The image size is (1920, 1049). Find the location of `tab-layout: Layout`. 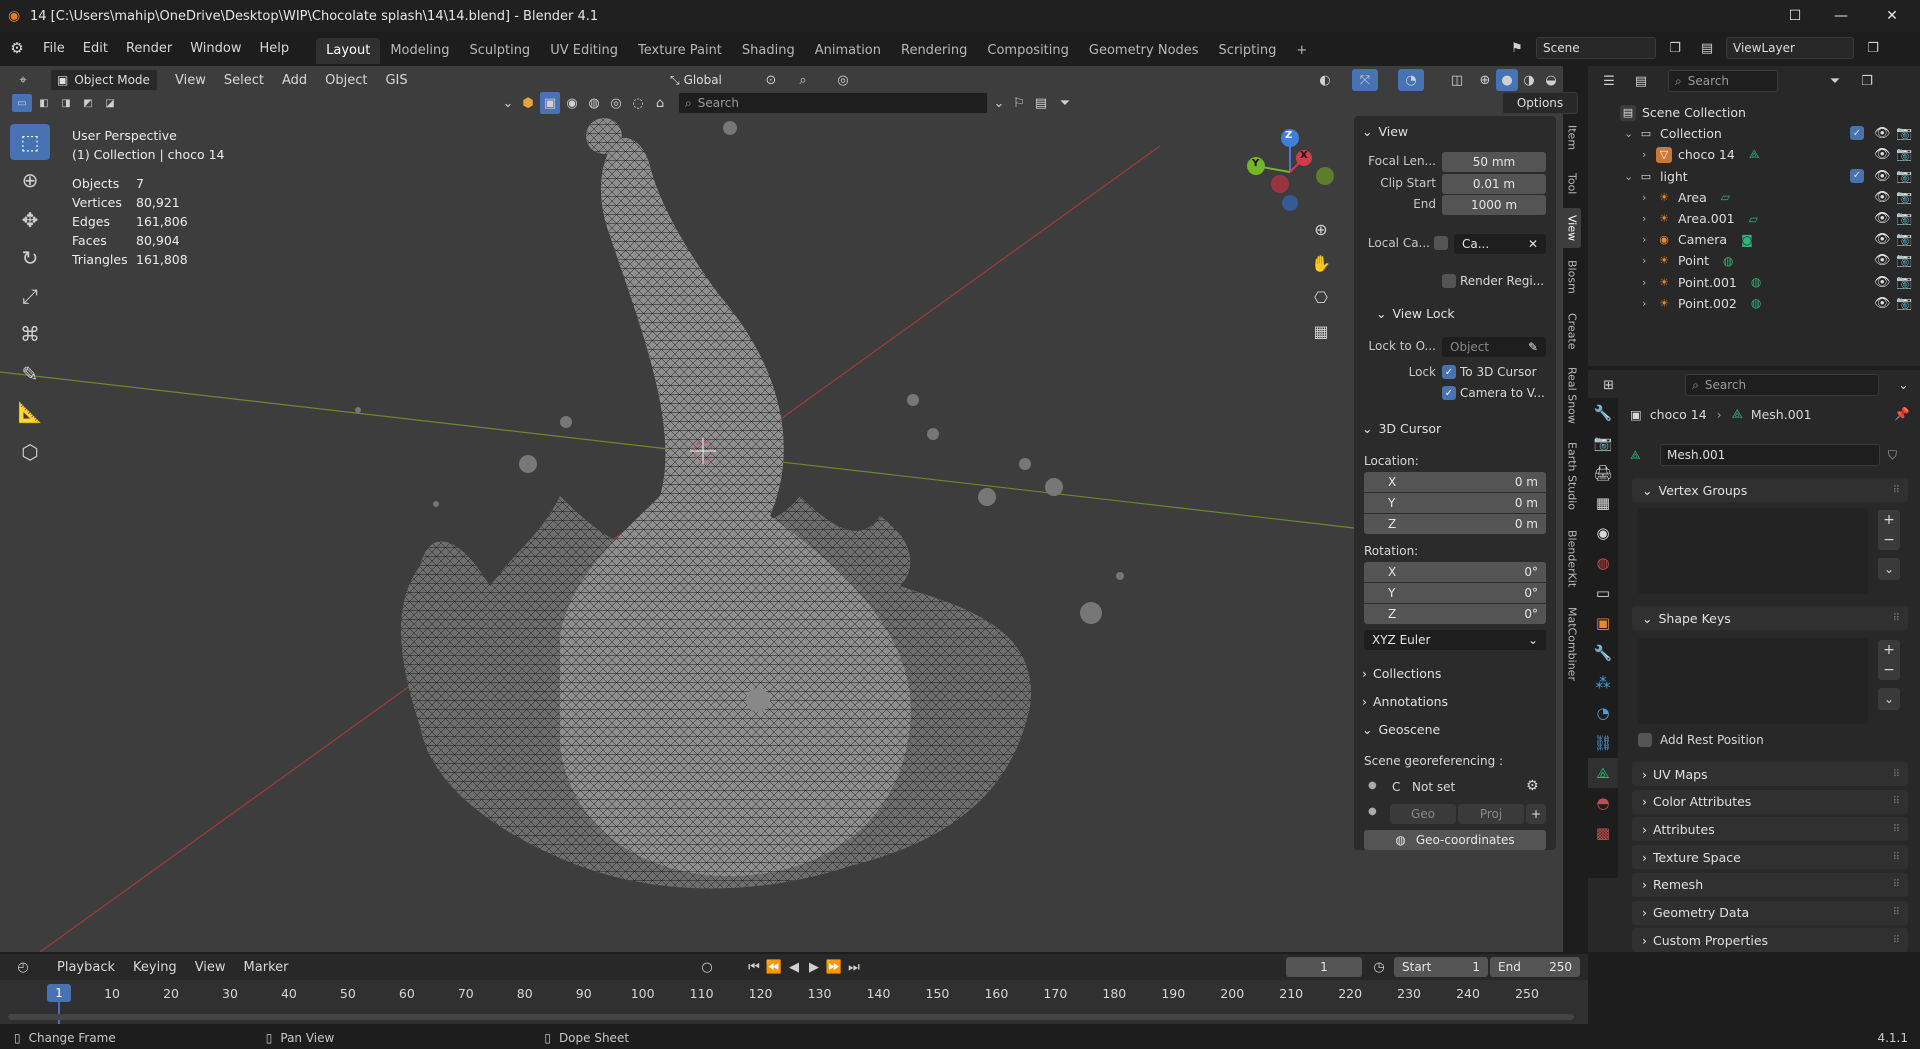

tab-layout: Layout is located at coordinates (348, 51).